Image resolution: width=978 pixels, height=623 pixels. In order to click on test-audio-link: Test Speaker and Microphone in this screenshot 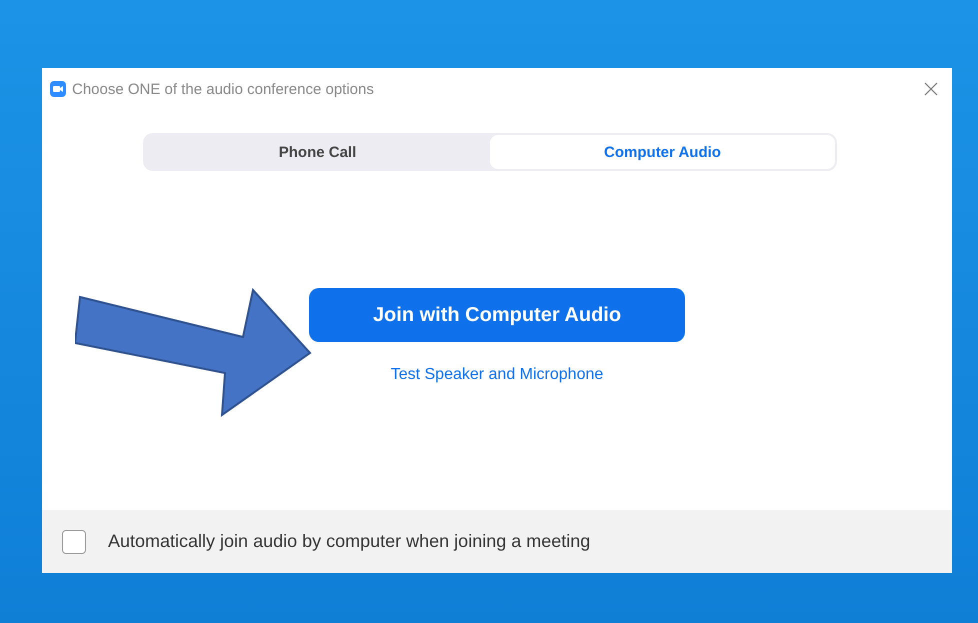, I will do `click(497, 375)`.